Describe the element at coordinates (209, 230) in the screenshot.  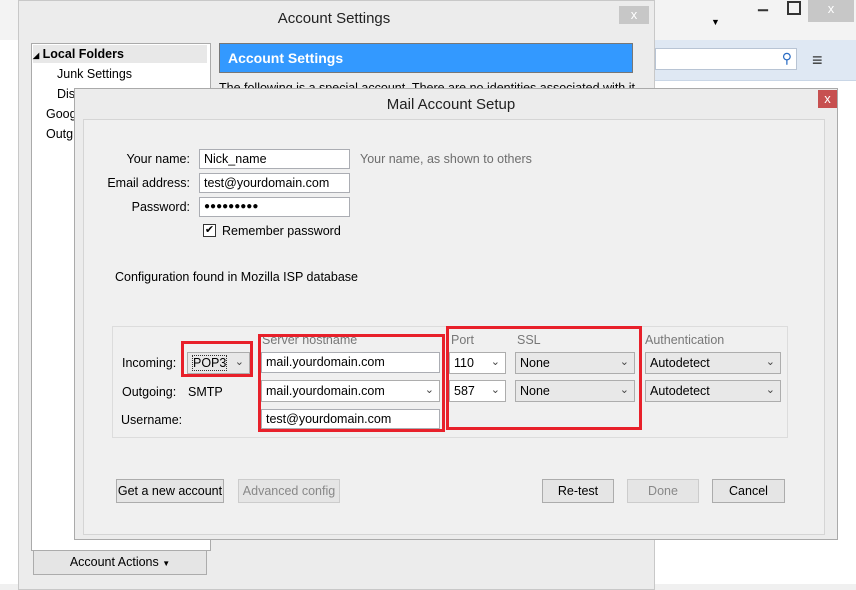
I see `remember-password-checkbox: ✔` at that location.